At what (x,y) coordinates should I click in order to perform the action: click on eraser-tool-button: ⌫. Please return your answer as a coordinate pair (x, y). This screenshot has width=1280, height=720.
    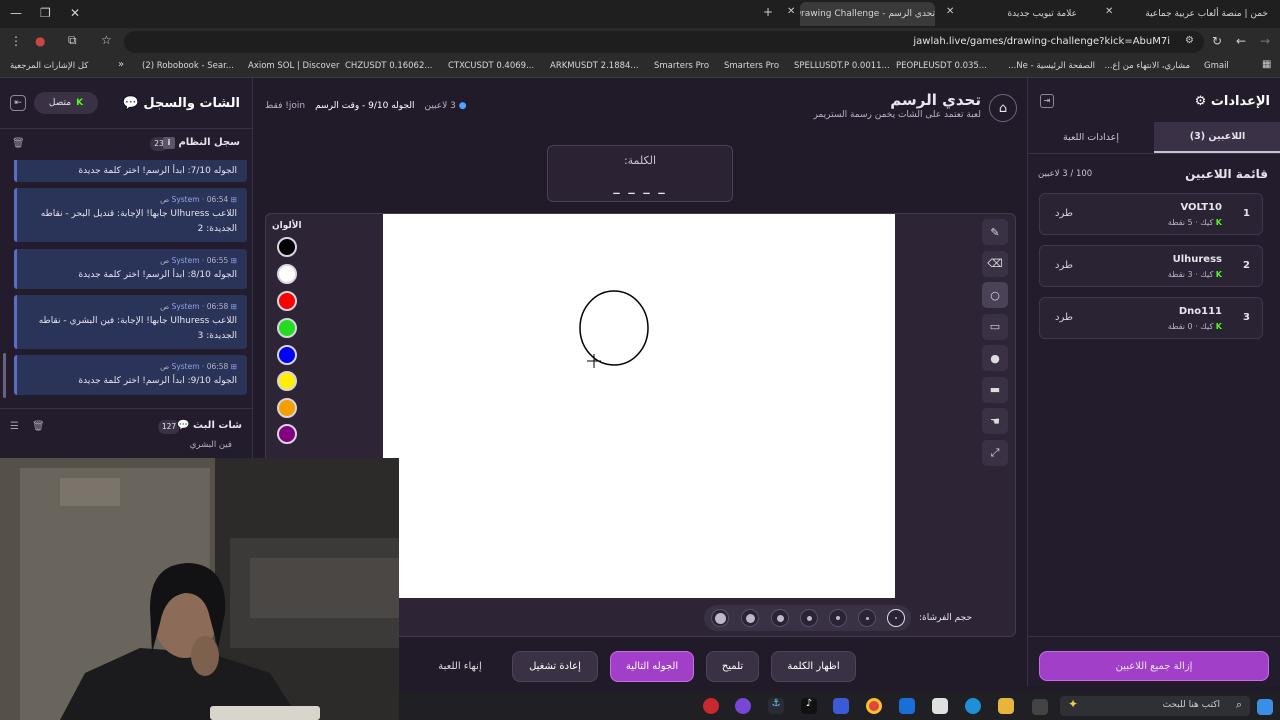
    Looking at the image, I should click on (995, 263).